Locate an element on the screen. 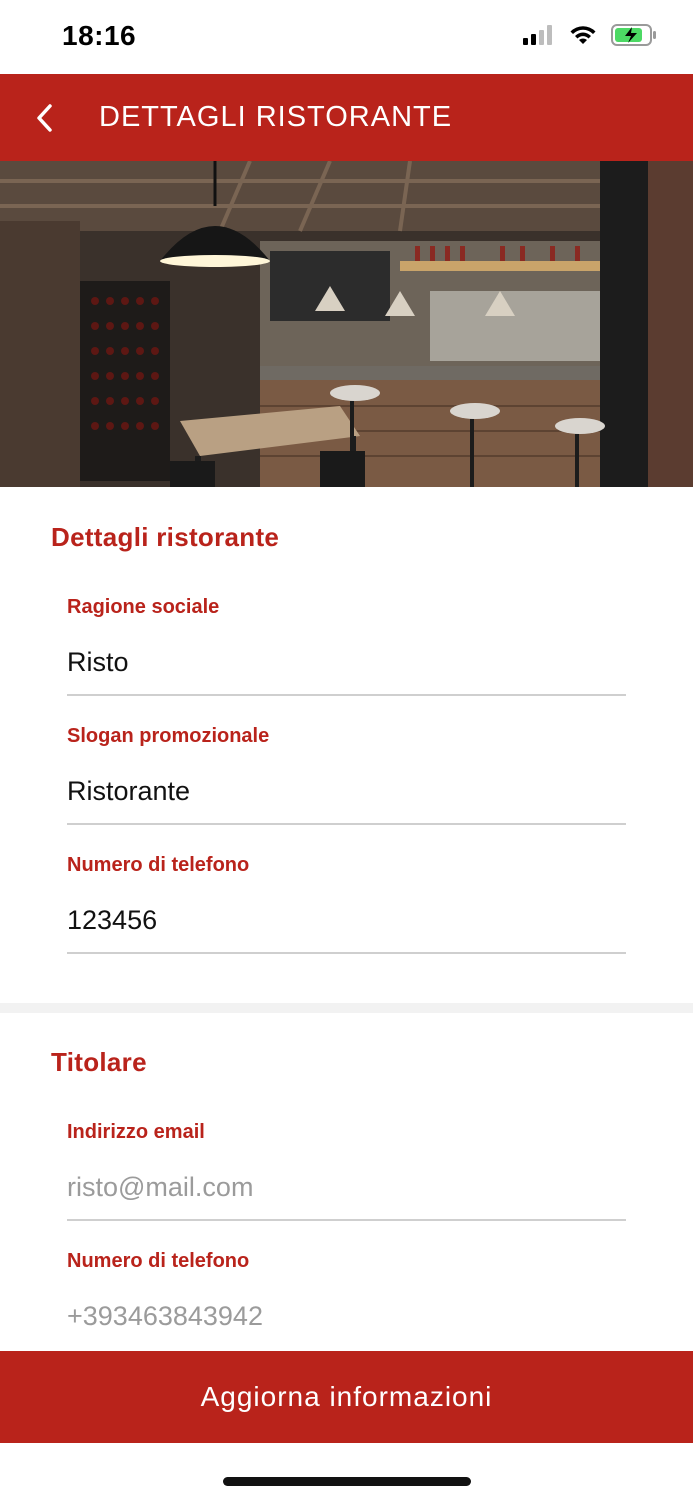 The image size is (693, 1500). restaurant-phone-label: Numero di telefono is located at coordinates (158, 865).